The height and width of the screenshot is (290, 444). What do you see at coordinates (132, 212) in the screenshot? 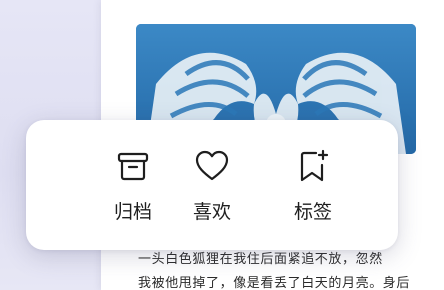
I see `archive-label: 归档` at bounding box center [132, 212].